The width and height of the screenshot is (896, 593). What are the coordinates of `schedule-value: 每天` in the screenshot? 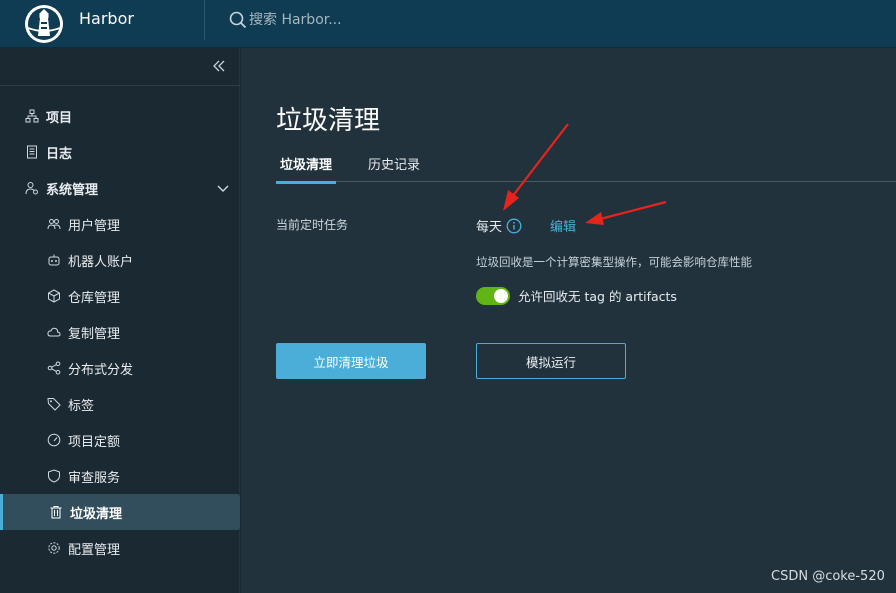 It's located at (499, 225).